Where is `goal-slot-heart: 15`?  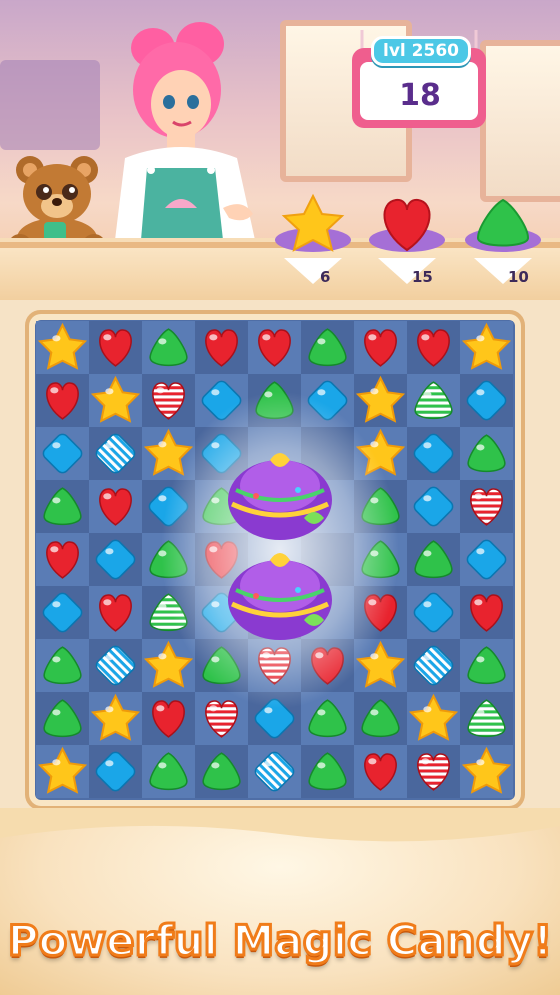 goal-slot-heart: 15 is located at coordinates (407, 238).